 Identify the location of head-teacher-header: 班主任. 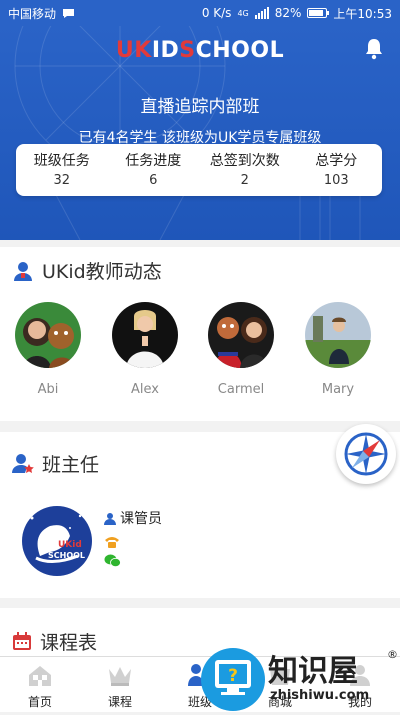
(55, 463).